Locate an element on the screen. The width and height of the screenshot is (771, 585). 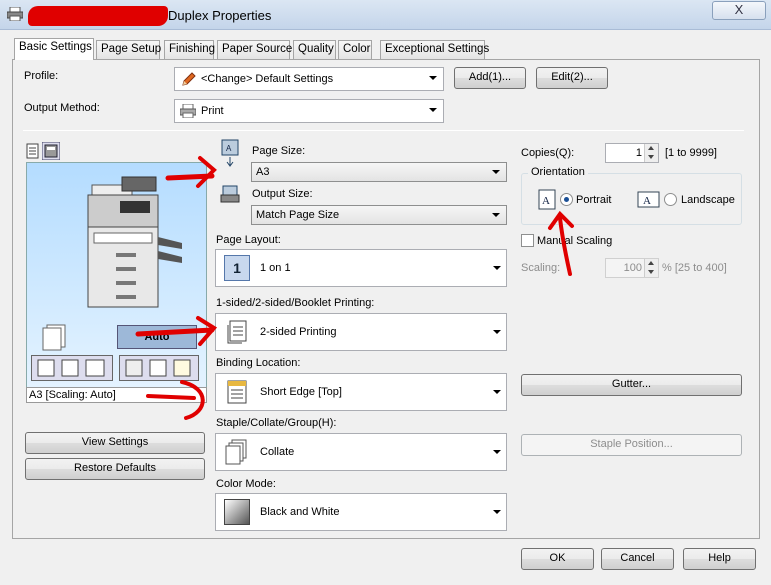
page-size-icon: A is located at coordinates (230, 153).